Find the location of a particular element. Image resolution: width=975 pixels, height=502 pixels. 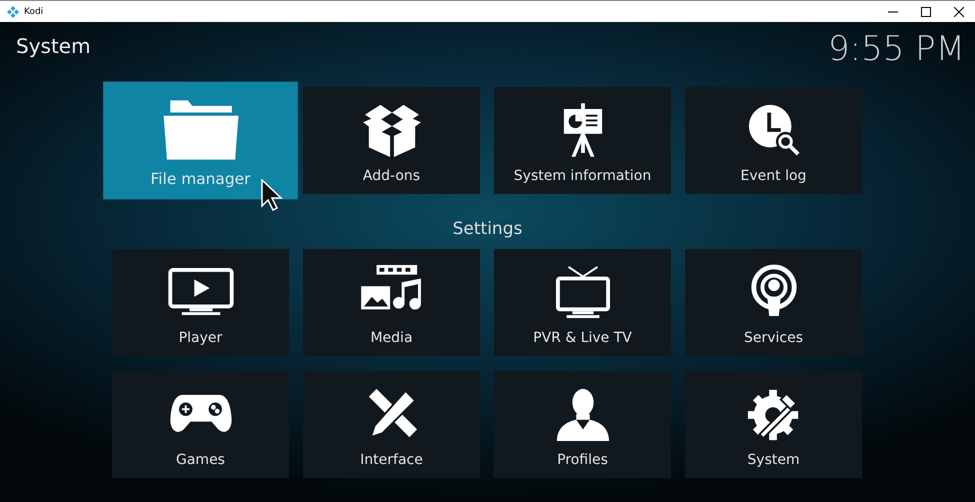

mouse-cursor-icon is located at coordinates (272, 195).